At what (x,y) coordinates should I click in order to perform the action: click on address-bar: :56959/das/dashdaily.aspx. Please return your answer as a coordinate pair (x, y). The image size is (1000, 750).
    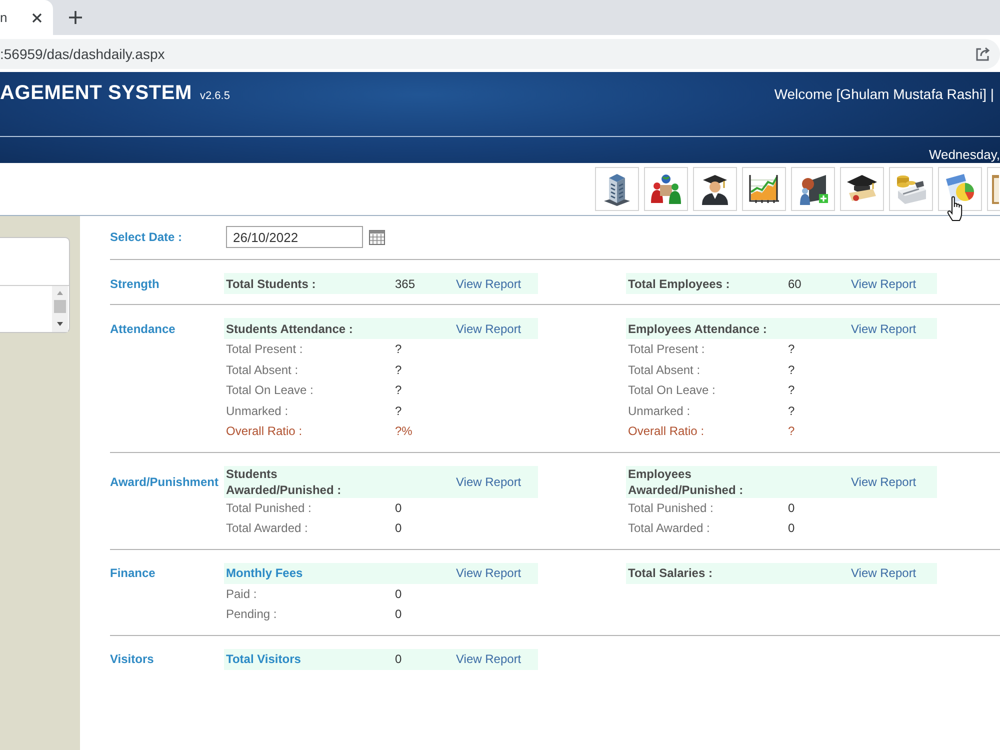
    Looking at the image, I should click on (500, 53).